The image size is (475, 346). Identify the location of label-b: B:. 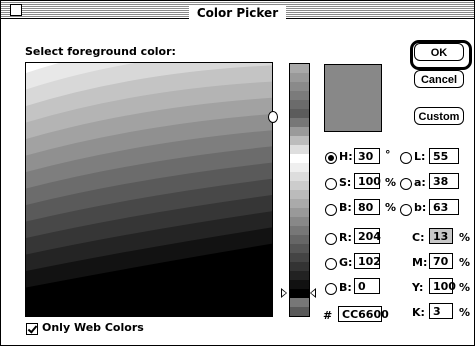
(345, 207).